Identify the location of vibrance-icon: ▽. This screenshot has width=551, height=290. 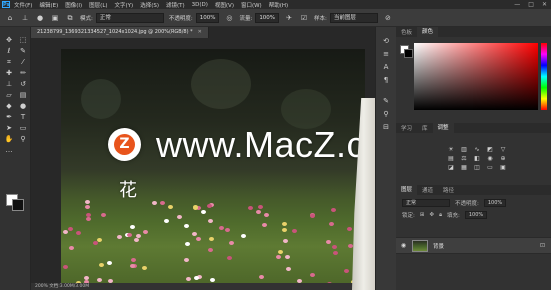
(503, 149).